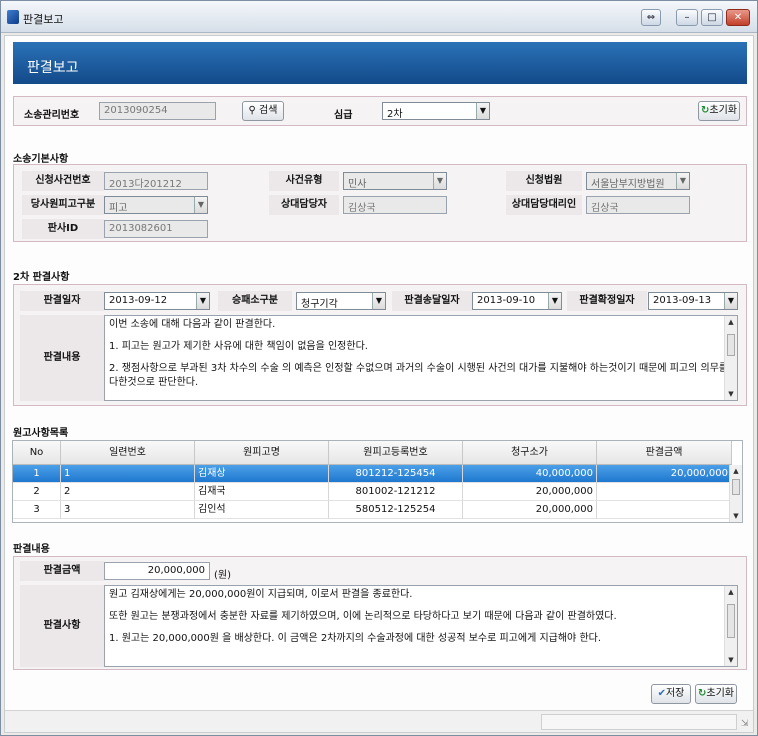 The image size is (758, 736). I want to click on close-button: ✕, so click(738, 17).